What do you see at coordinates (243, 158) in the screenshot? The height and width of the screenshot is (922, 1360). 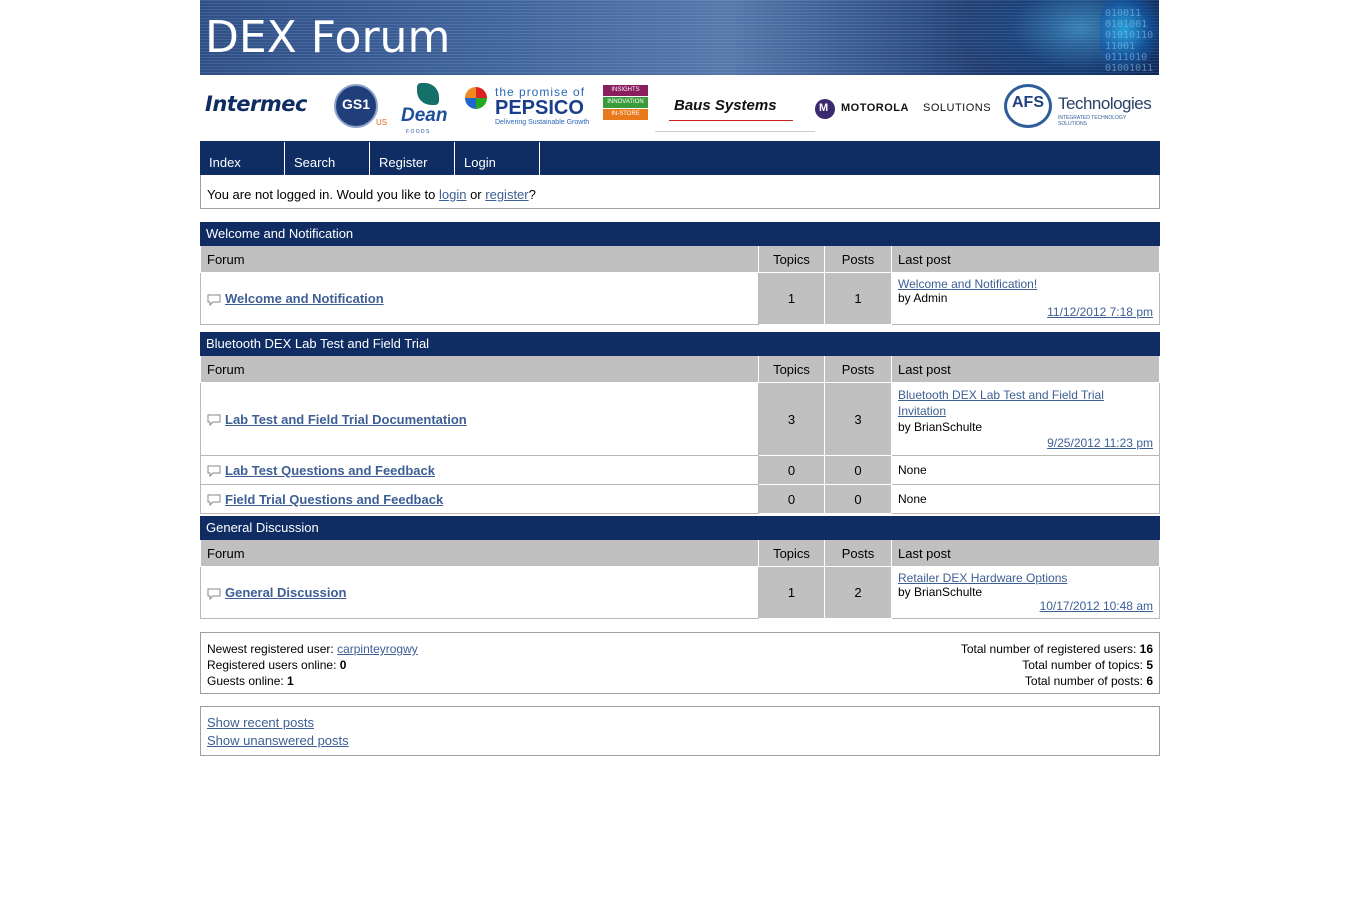 I see `nav-index: Index` at bounding box center [243, 158].